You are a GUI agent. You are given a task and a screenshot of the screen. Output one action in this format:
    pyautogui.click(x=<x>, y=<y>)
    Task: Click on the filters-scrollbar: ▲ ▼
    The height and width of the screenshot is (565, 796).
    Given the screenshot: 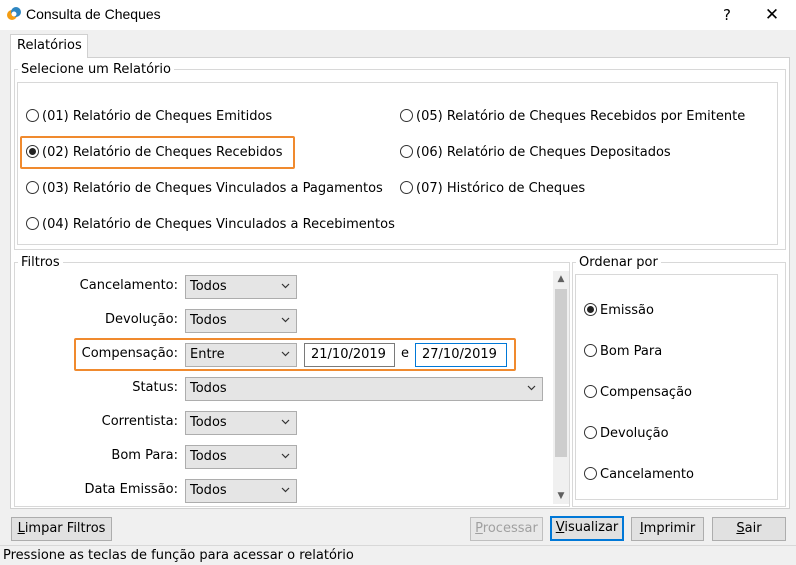 What is the action you would take?
    pyautogui.click(x=561, y=387)
    